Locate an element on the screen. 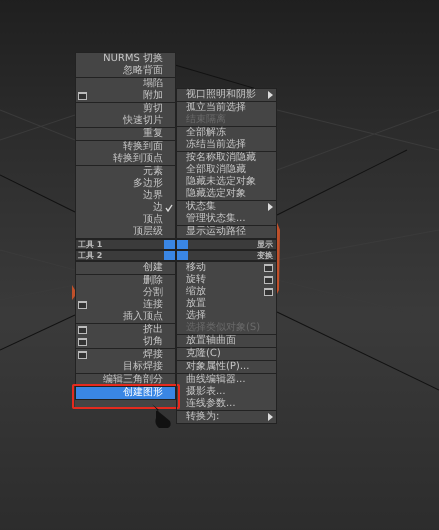 This screenshot has height=530, width=439. menu-item: 快速切片 is located at coordinates (125, 121).